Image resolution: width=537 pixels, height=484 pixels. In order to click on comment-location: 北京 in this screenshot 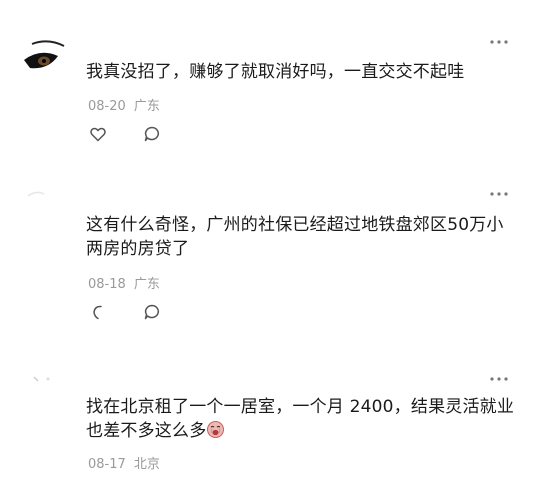, I will do `click(146, 464)`.